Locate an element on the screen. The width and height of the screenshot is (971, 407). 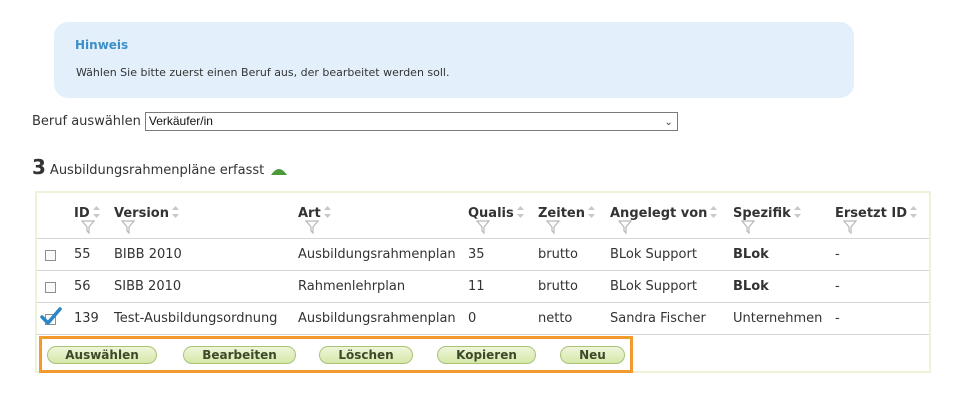
chevron-down-icon: ⌄ is located at coordinates (668, 122).